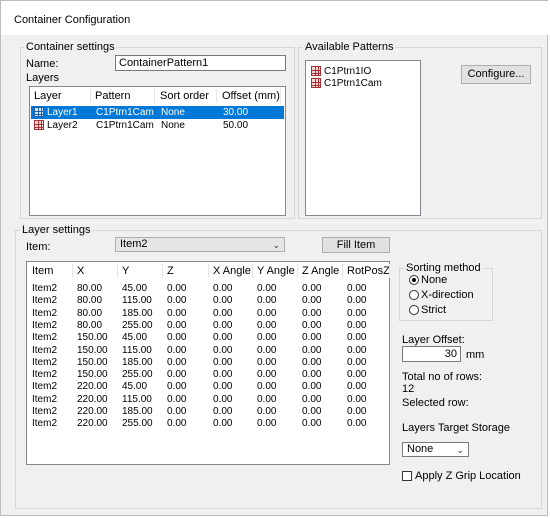  I want to click on sorting-option-label: None, so click(434, 280).